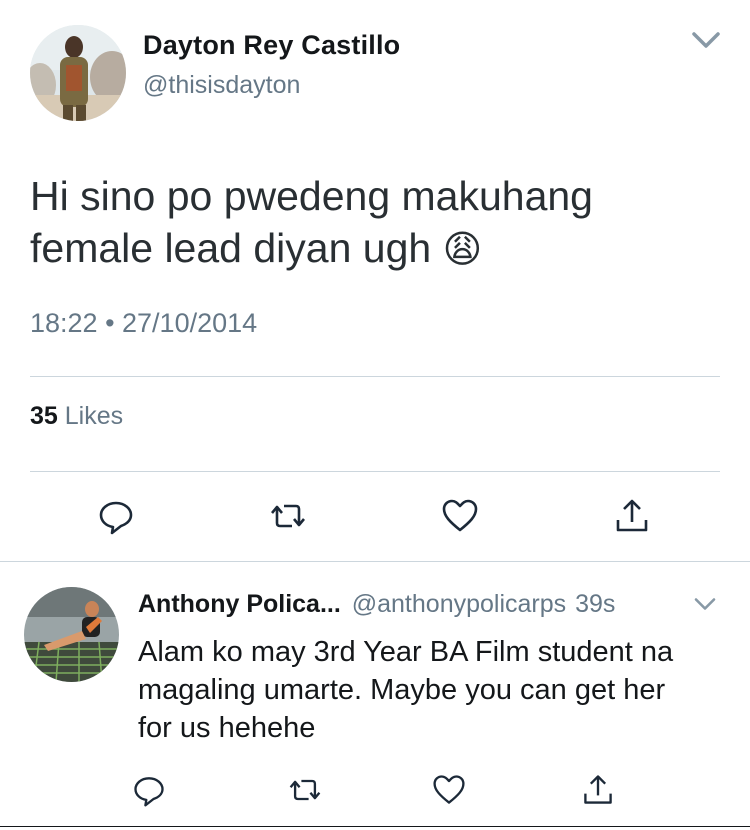 The image size is (750, 830). I want to click on reply-author-handle: @anthonypolicarps, so click(459, 604).